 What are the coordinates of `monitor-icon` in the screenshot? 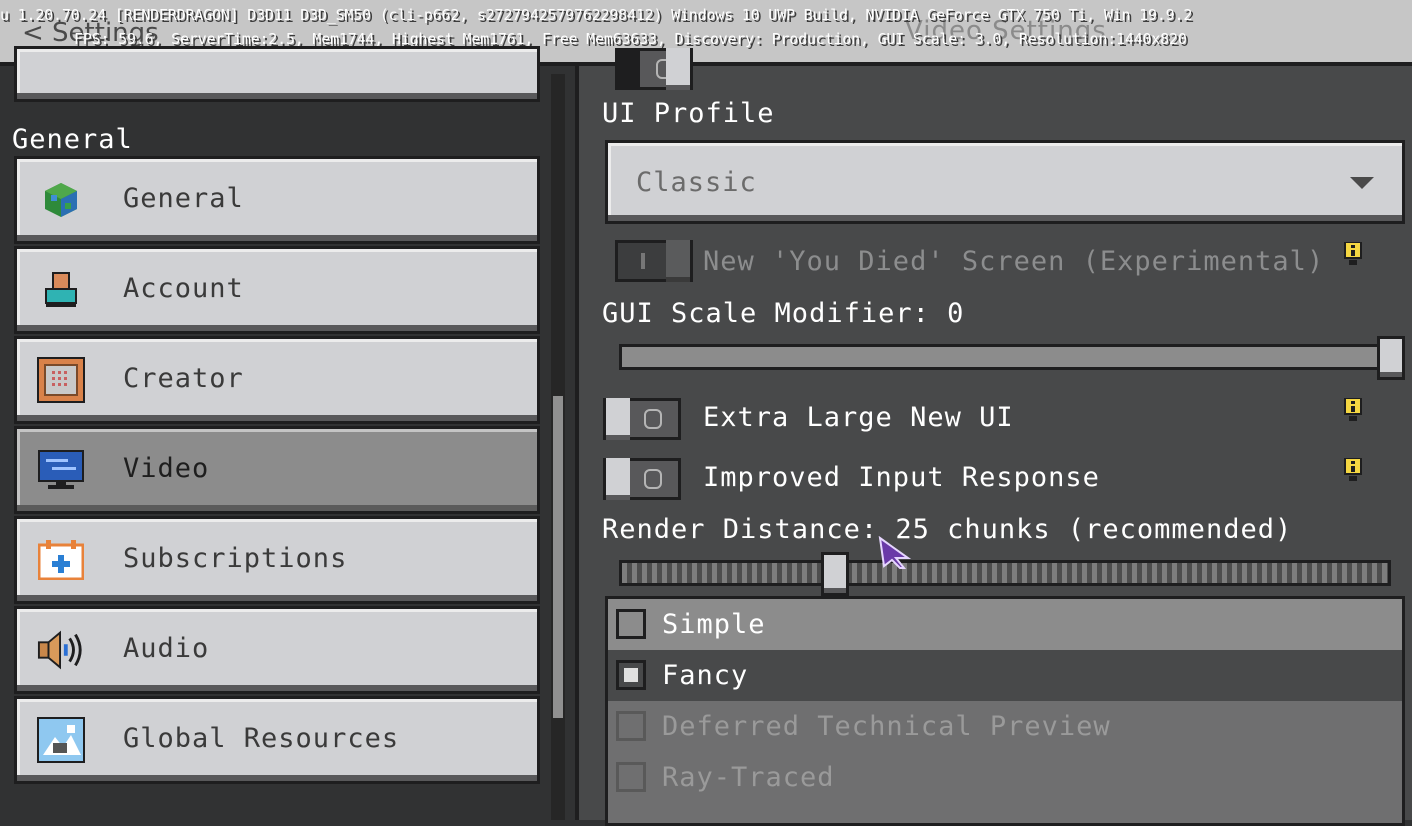 It's located at (61, 470).